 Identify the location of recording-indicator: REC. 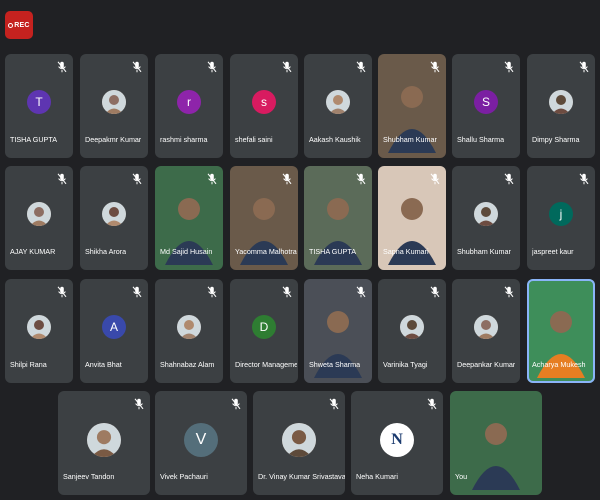
(19, 25).